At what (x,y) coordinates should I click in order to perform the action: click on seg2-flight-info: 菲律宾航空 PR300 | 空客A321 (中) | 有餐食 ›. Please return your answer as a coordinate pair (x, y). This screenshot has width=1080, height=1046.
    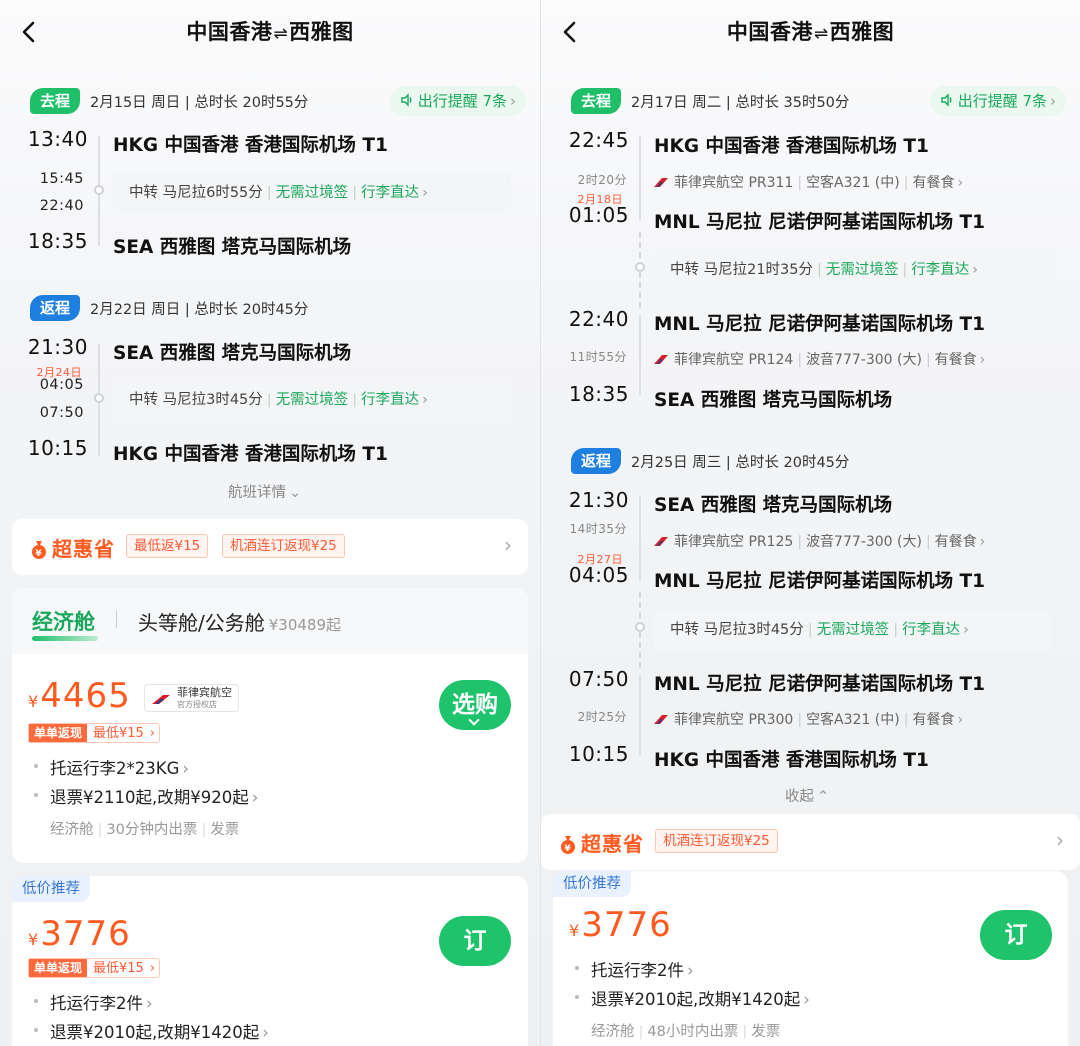
    Looking at the image, I should click on (808, 719).